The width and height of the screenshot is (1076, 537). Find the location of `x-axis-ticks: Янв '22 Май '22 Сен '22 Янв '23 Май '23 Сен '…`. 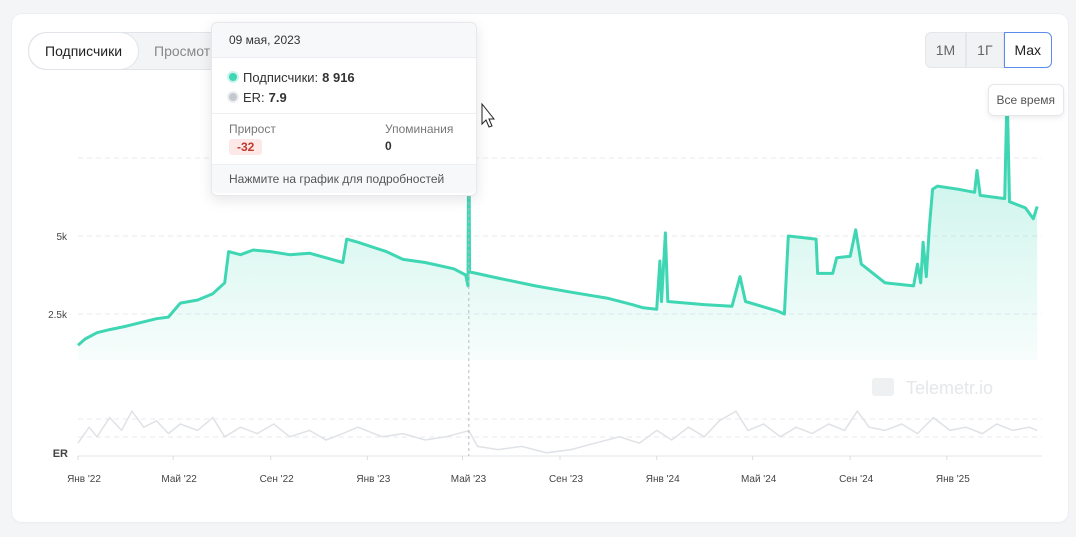

x-axis-ticks: Янв '22 Май '22 Сен '22 Янв '23 Май '23 Сен '… is located at coordinates (518, 470).